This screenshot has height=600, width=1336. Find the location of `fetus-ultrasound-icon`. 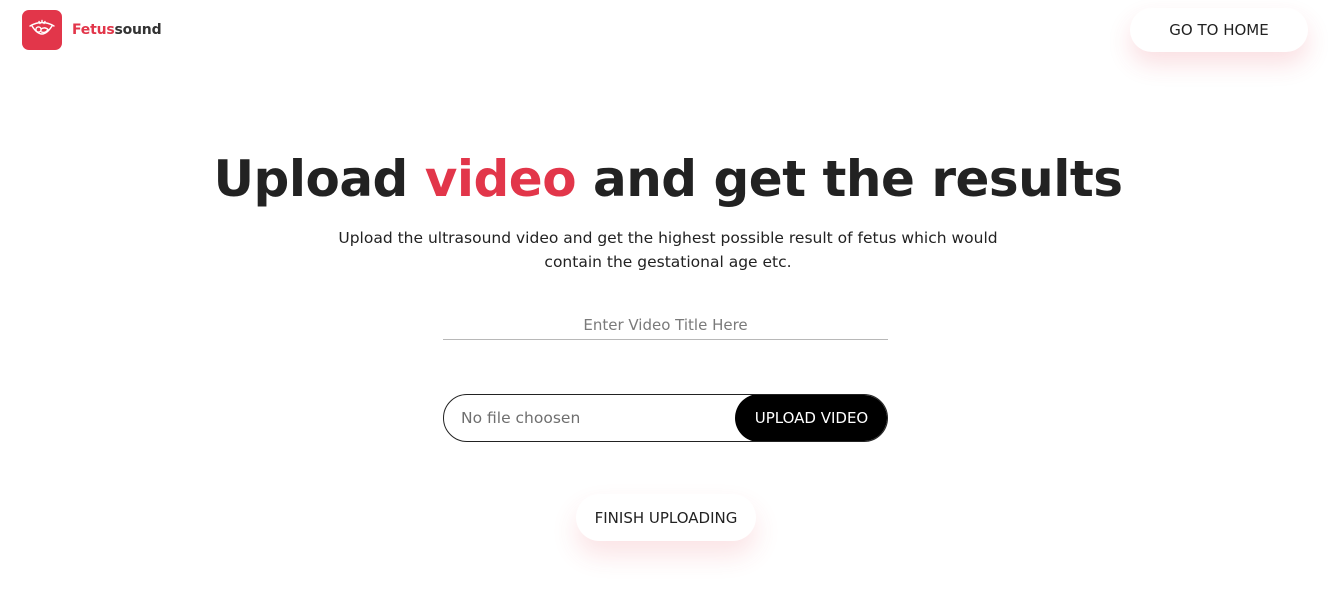

fetus-ultrasound-icon is located at coordinates (42, 30).